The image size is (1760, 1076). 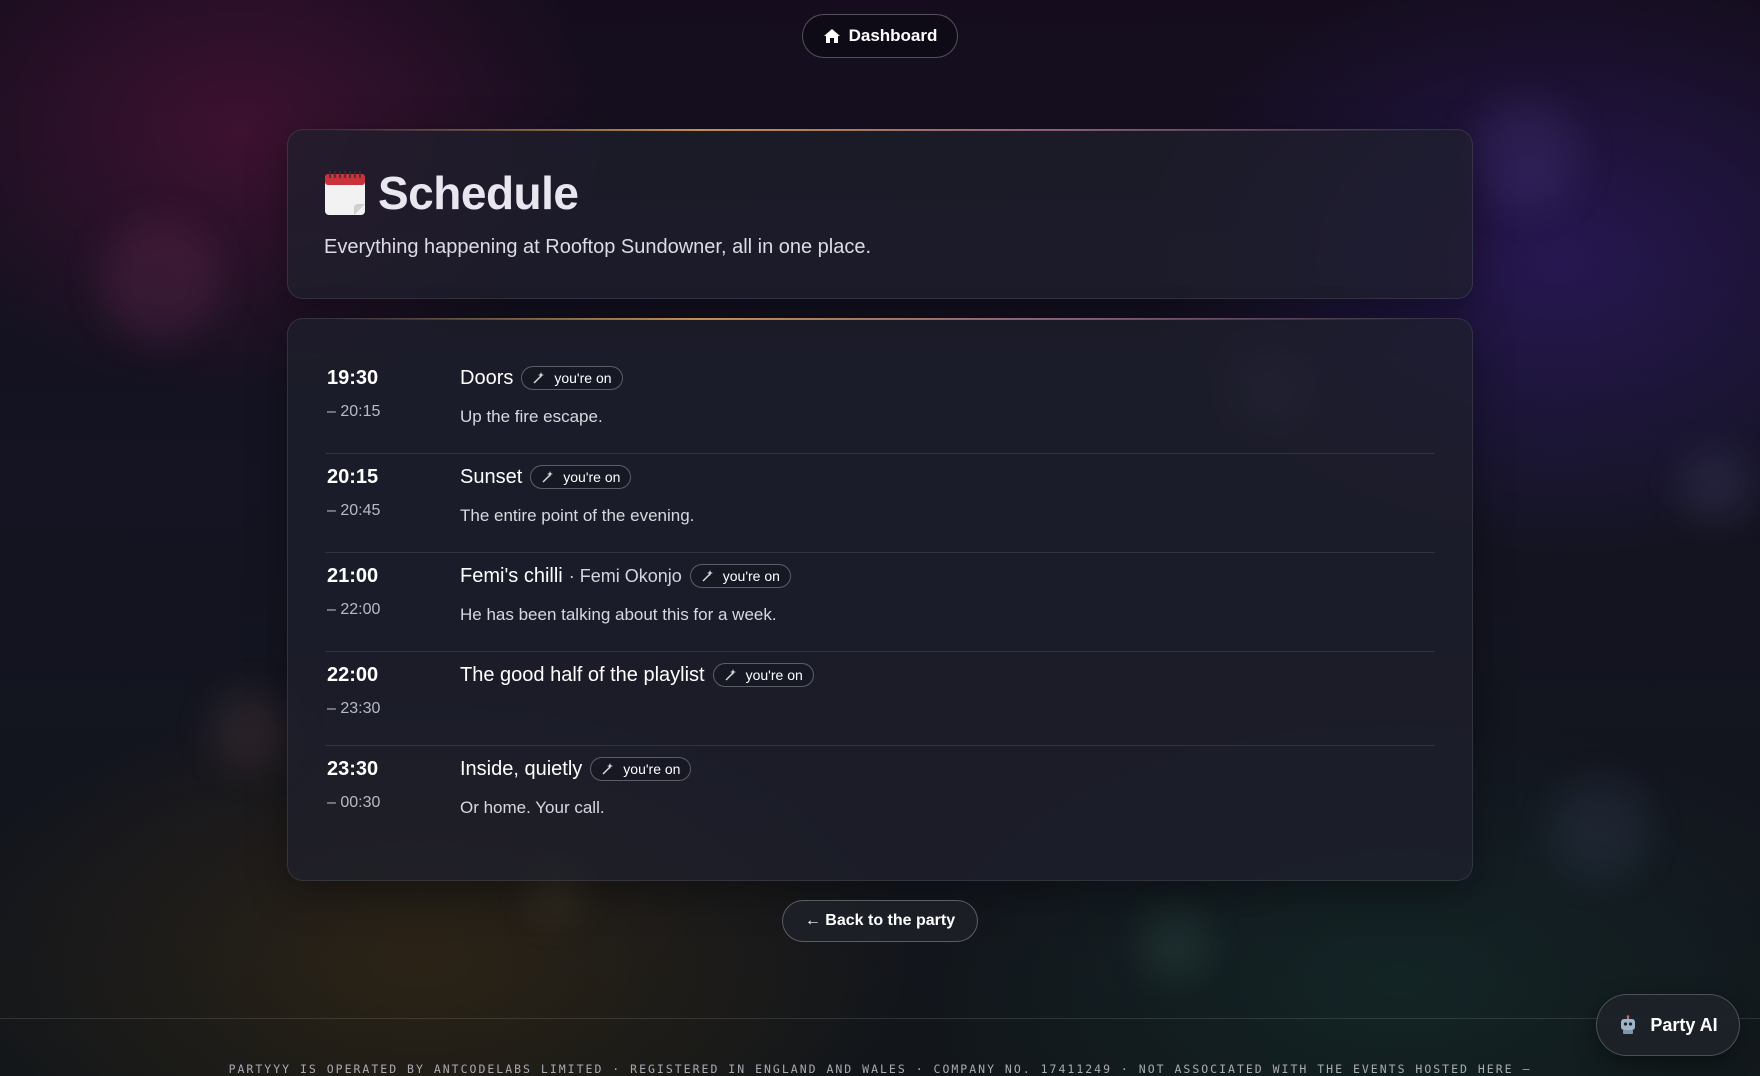 I want to click on item-title: Sunset, so click(x=491, y=476).